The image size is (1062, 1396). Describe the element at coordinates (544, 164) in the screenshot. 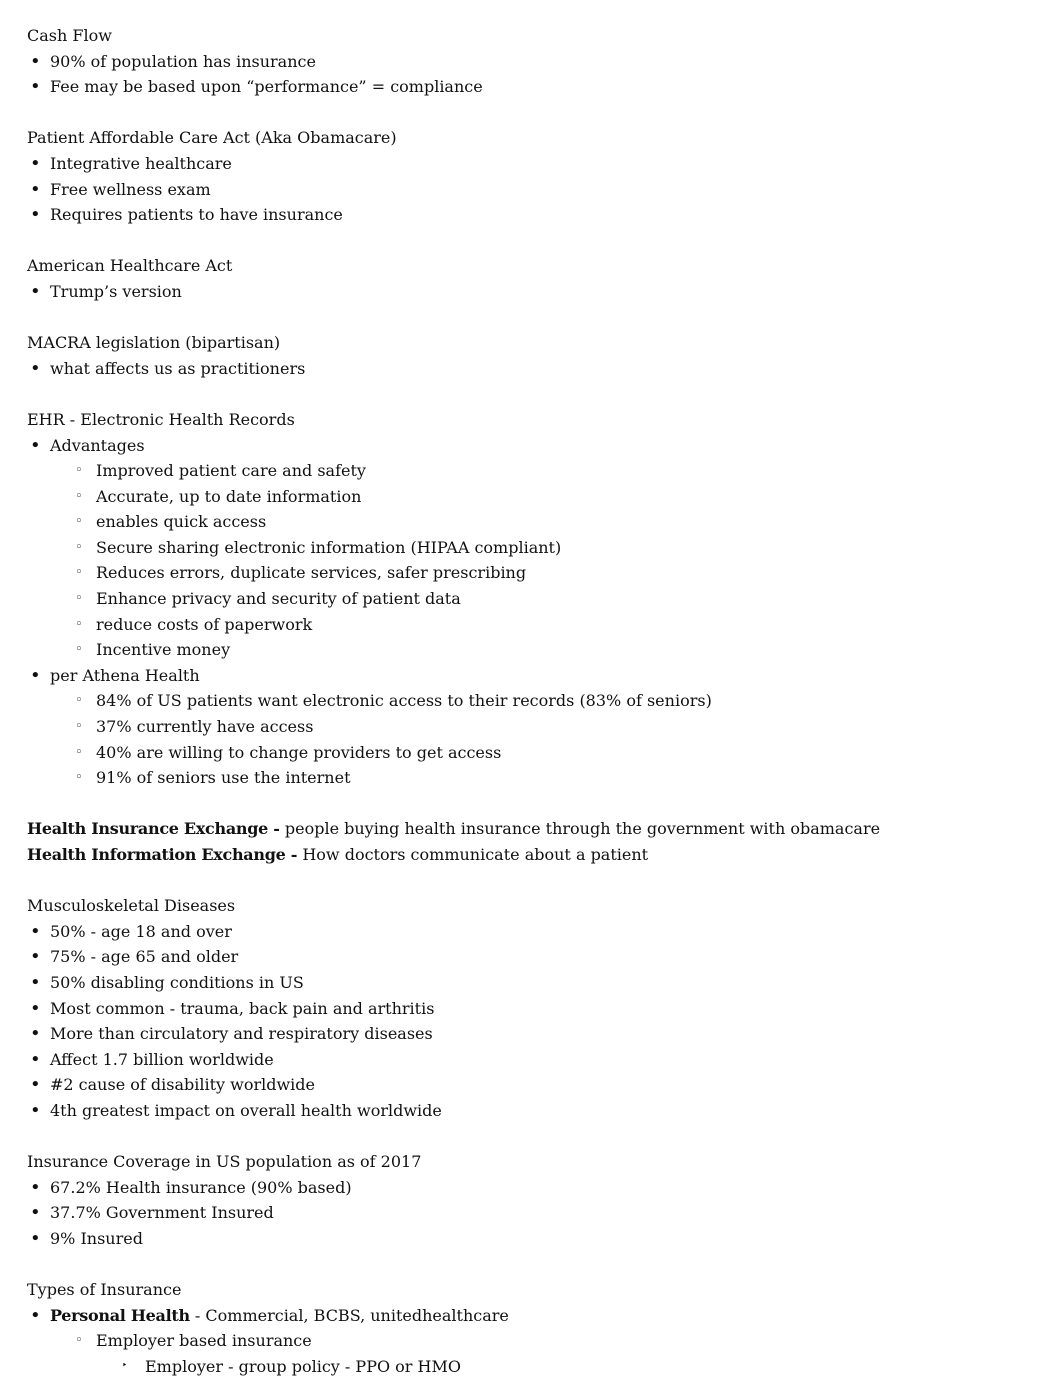

I see `list-item: • Integrative healthcare` at that location.